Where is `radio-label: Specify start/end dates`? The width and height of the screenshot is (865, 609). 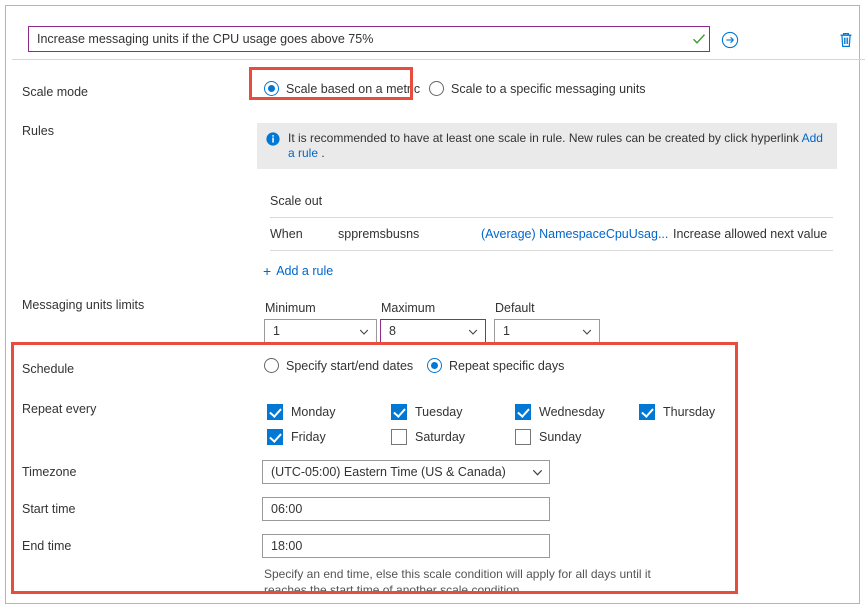
radio-label: Specify start/end dates is located at coordinates (350, 365).